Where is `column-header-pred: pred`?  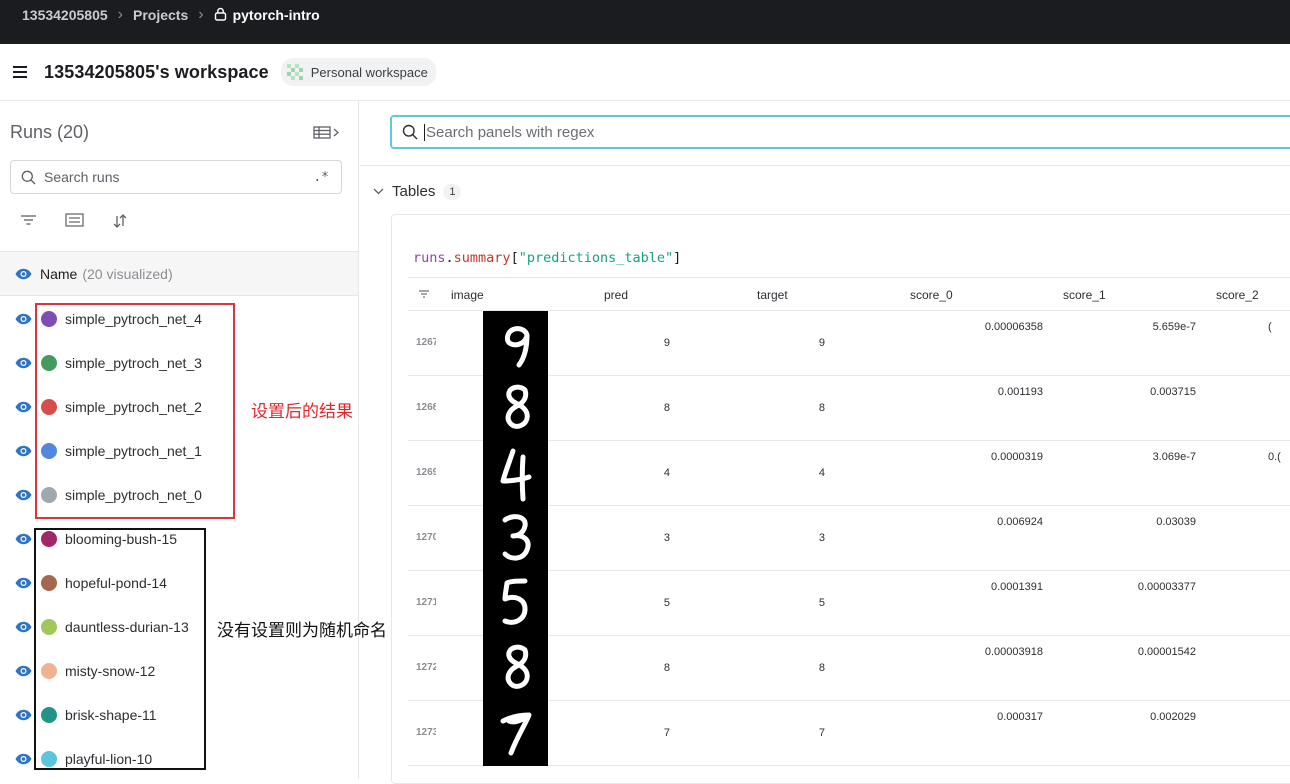
column-header-pred: pred is located at coordinates (616, 295).